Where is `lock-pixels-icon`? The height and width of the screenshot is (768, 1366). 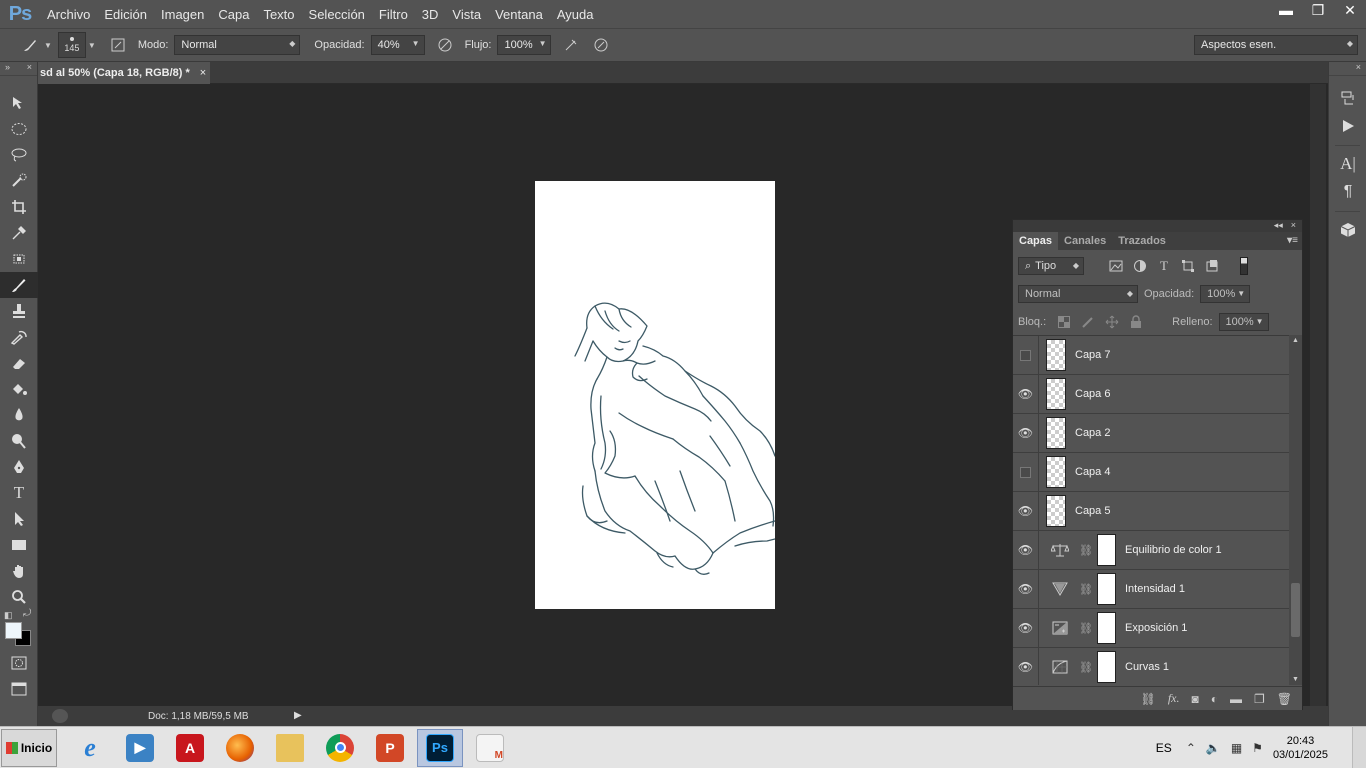 lock-pixels-icon is located at coordinates (1088, 322).